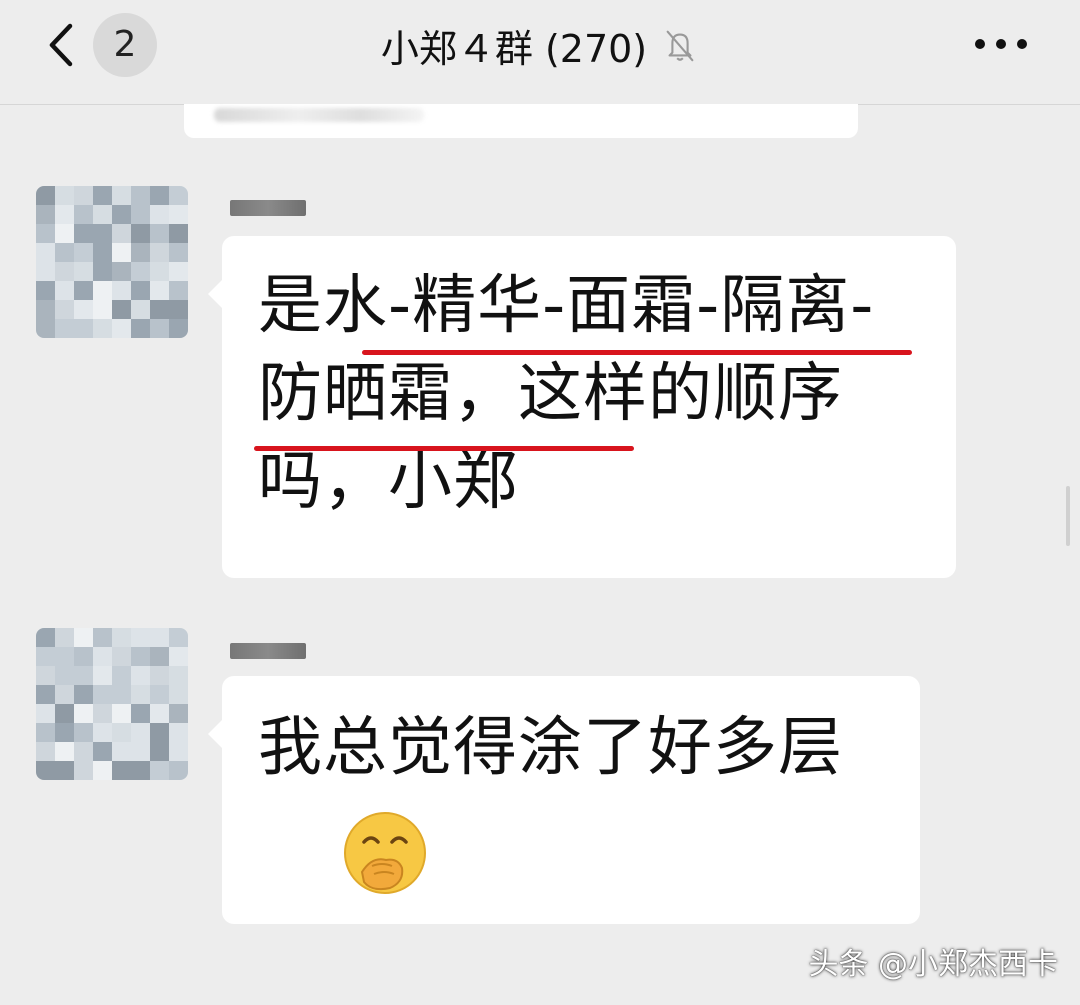 The height and width of the screenshot is (1005, 1080). I want to click on chat-title: 小郑４群 (270), so click(514, 48).